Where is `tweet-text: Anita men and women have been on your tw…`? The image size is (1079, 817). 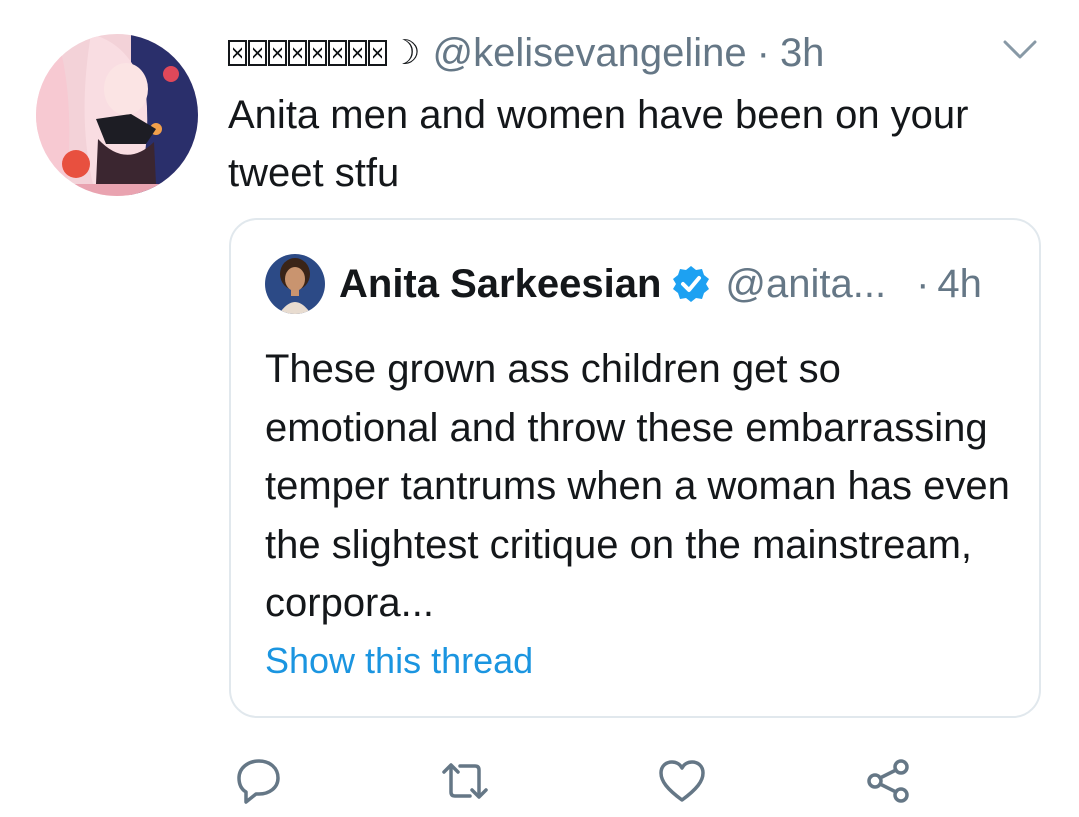
tweet-text: Anita men and women have been on your tw… is located at coordinates (598, 144).